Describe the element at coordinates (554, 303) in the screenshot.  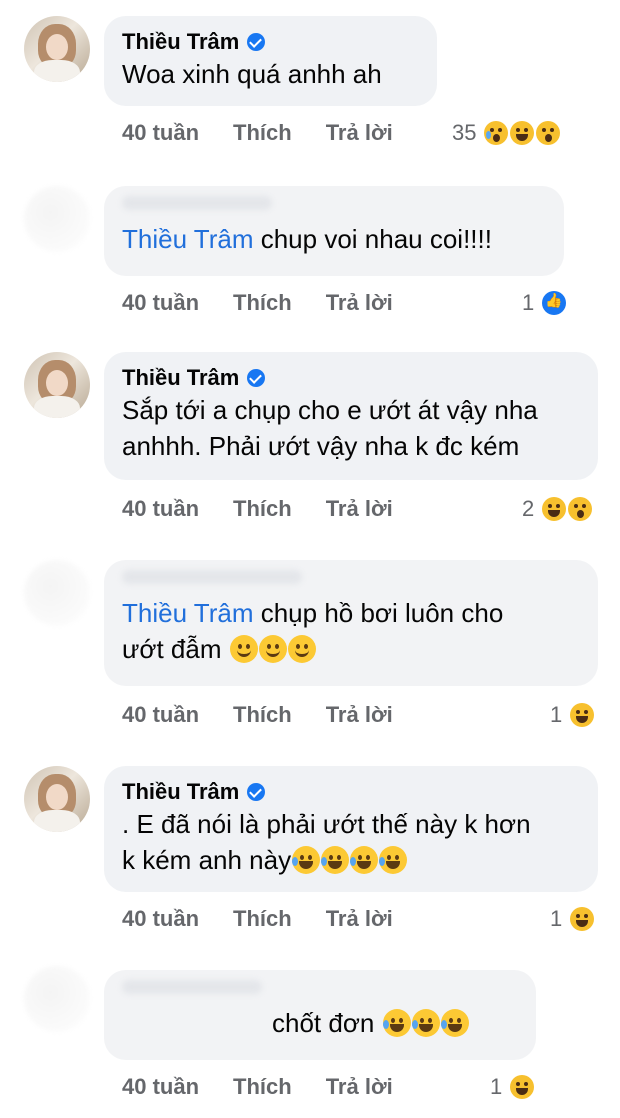
I see `like-icon` at that location.